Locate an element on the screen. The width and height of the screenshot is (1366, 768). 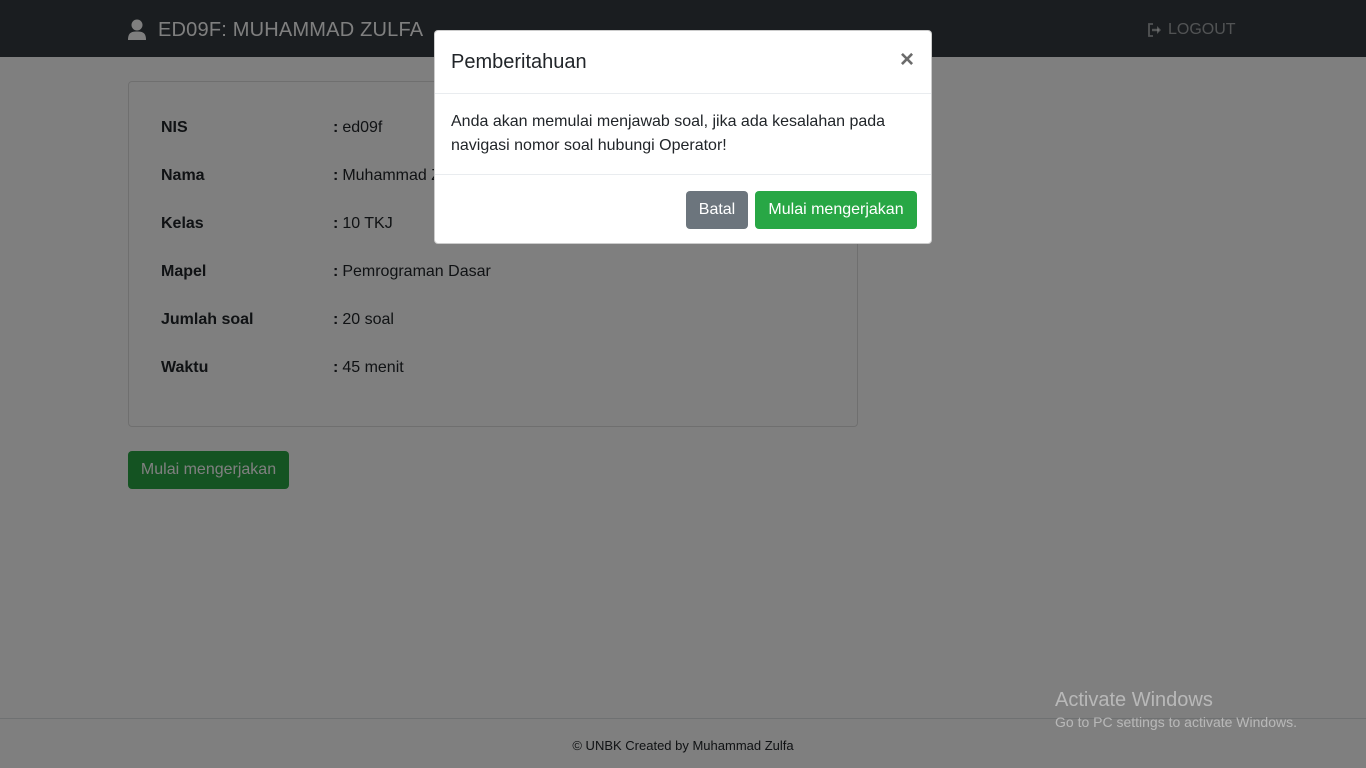
cancel-button: Batal is located at coordinates (717, 210).